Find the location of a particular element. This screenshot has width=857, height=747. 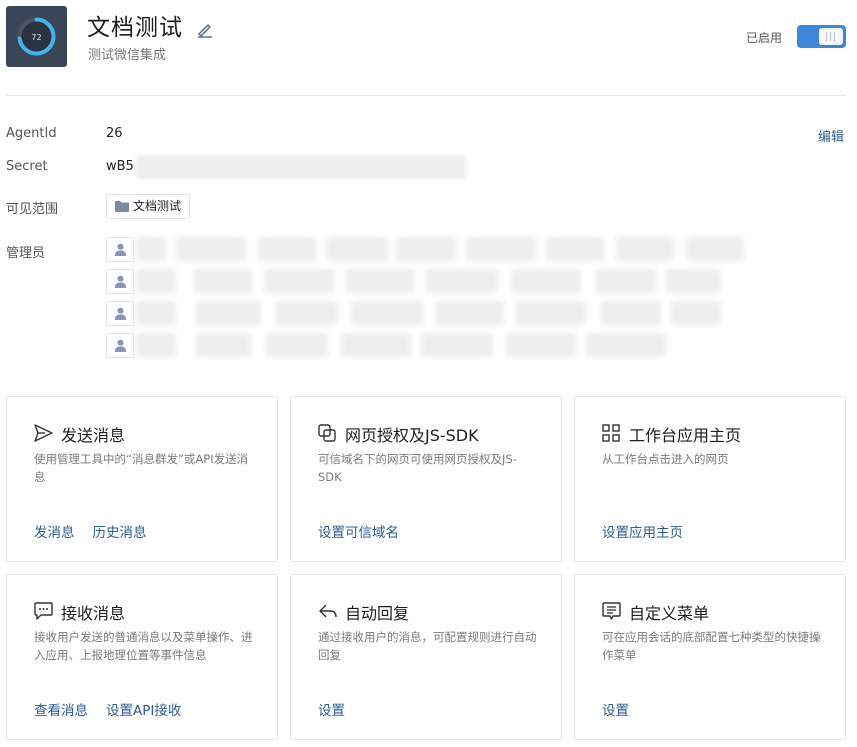

app-logo-icon: 72 is located at coordinates (36, 36).